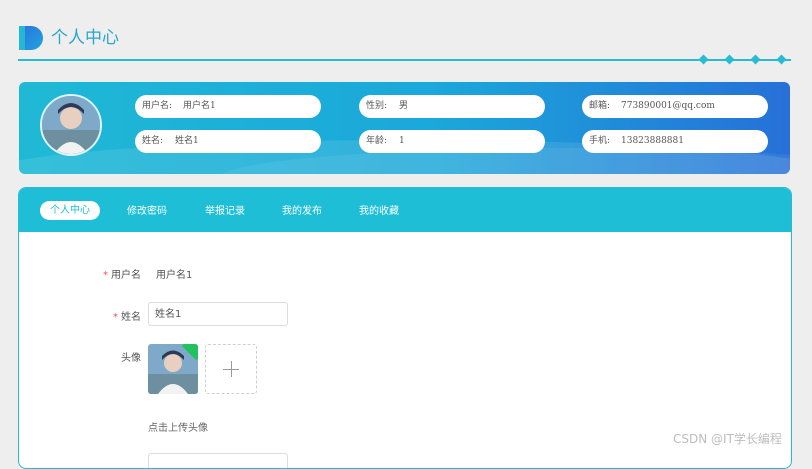 Image resolution: width=812 pixels, height=469 pixels. What do you see at coordinates (199, 106) in the screenshot?
I see `field-value: 用户名1` at bounding box center [199, 106].